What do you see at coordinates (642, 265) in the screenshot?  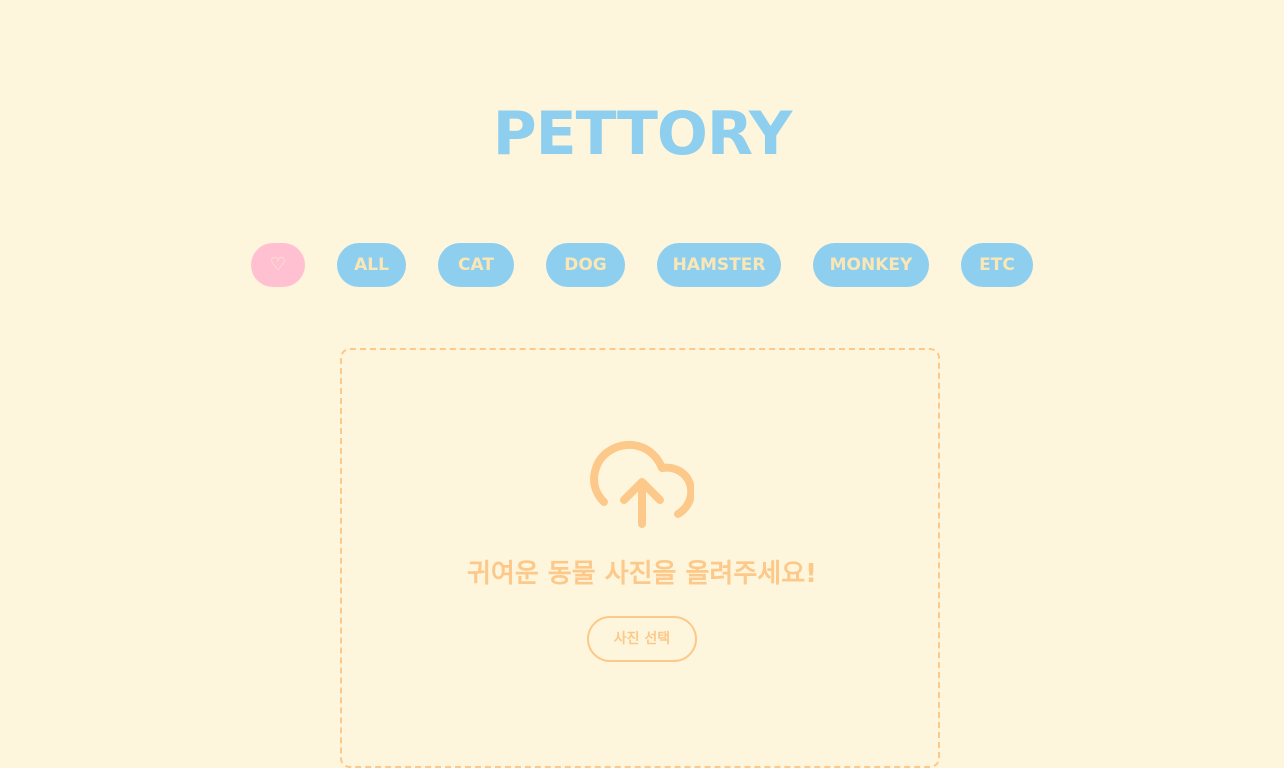 I see `category-filter-bar: ♡ ALL CAT DOG HAMSTER MONKEY ETC` at bounding box center [642, 265].